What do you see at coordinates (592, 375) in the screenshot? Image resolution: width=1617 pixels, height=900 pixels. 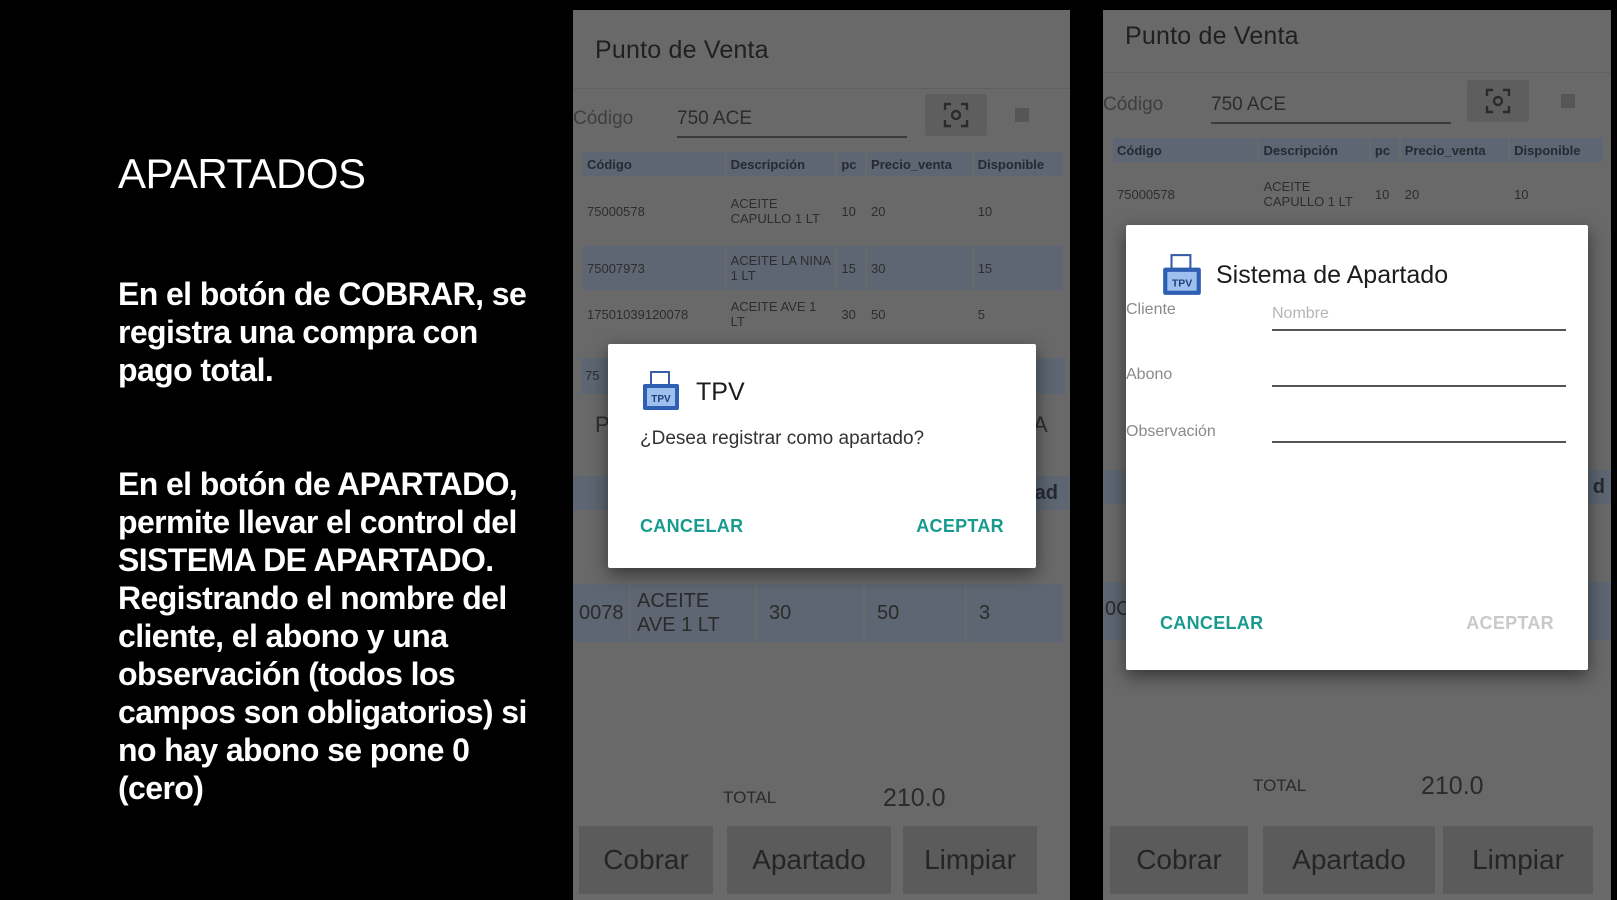 I see `cell-codigo-partial: 75` at bounding box center [592, 375].